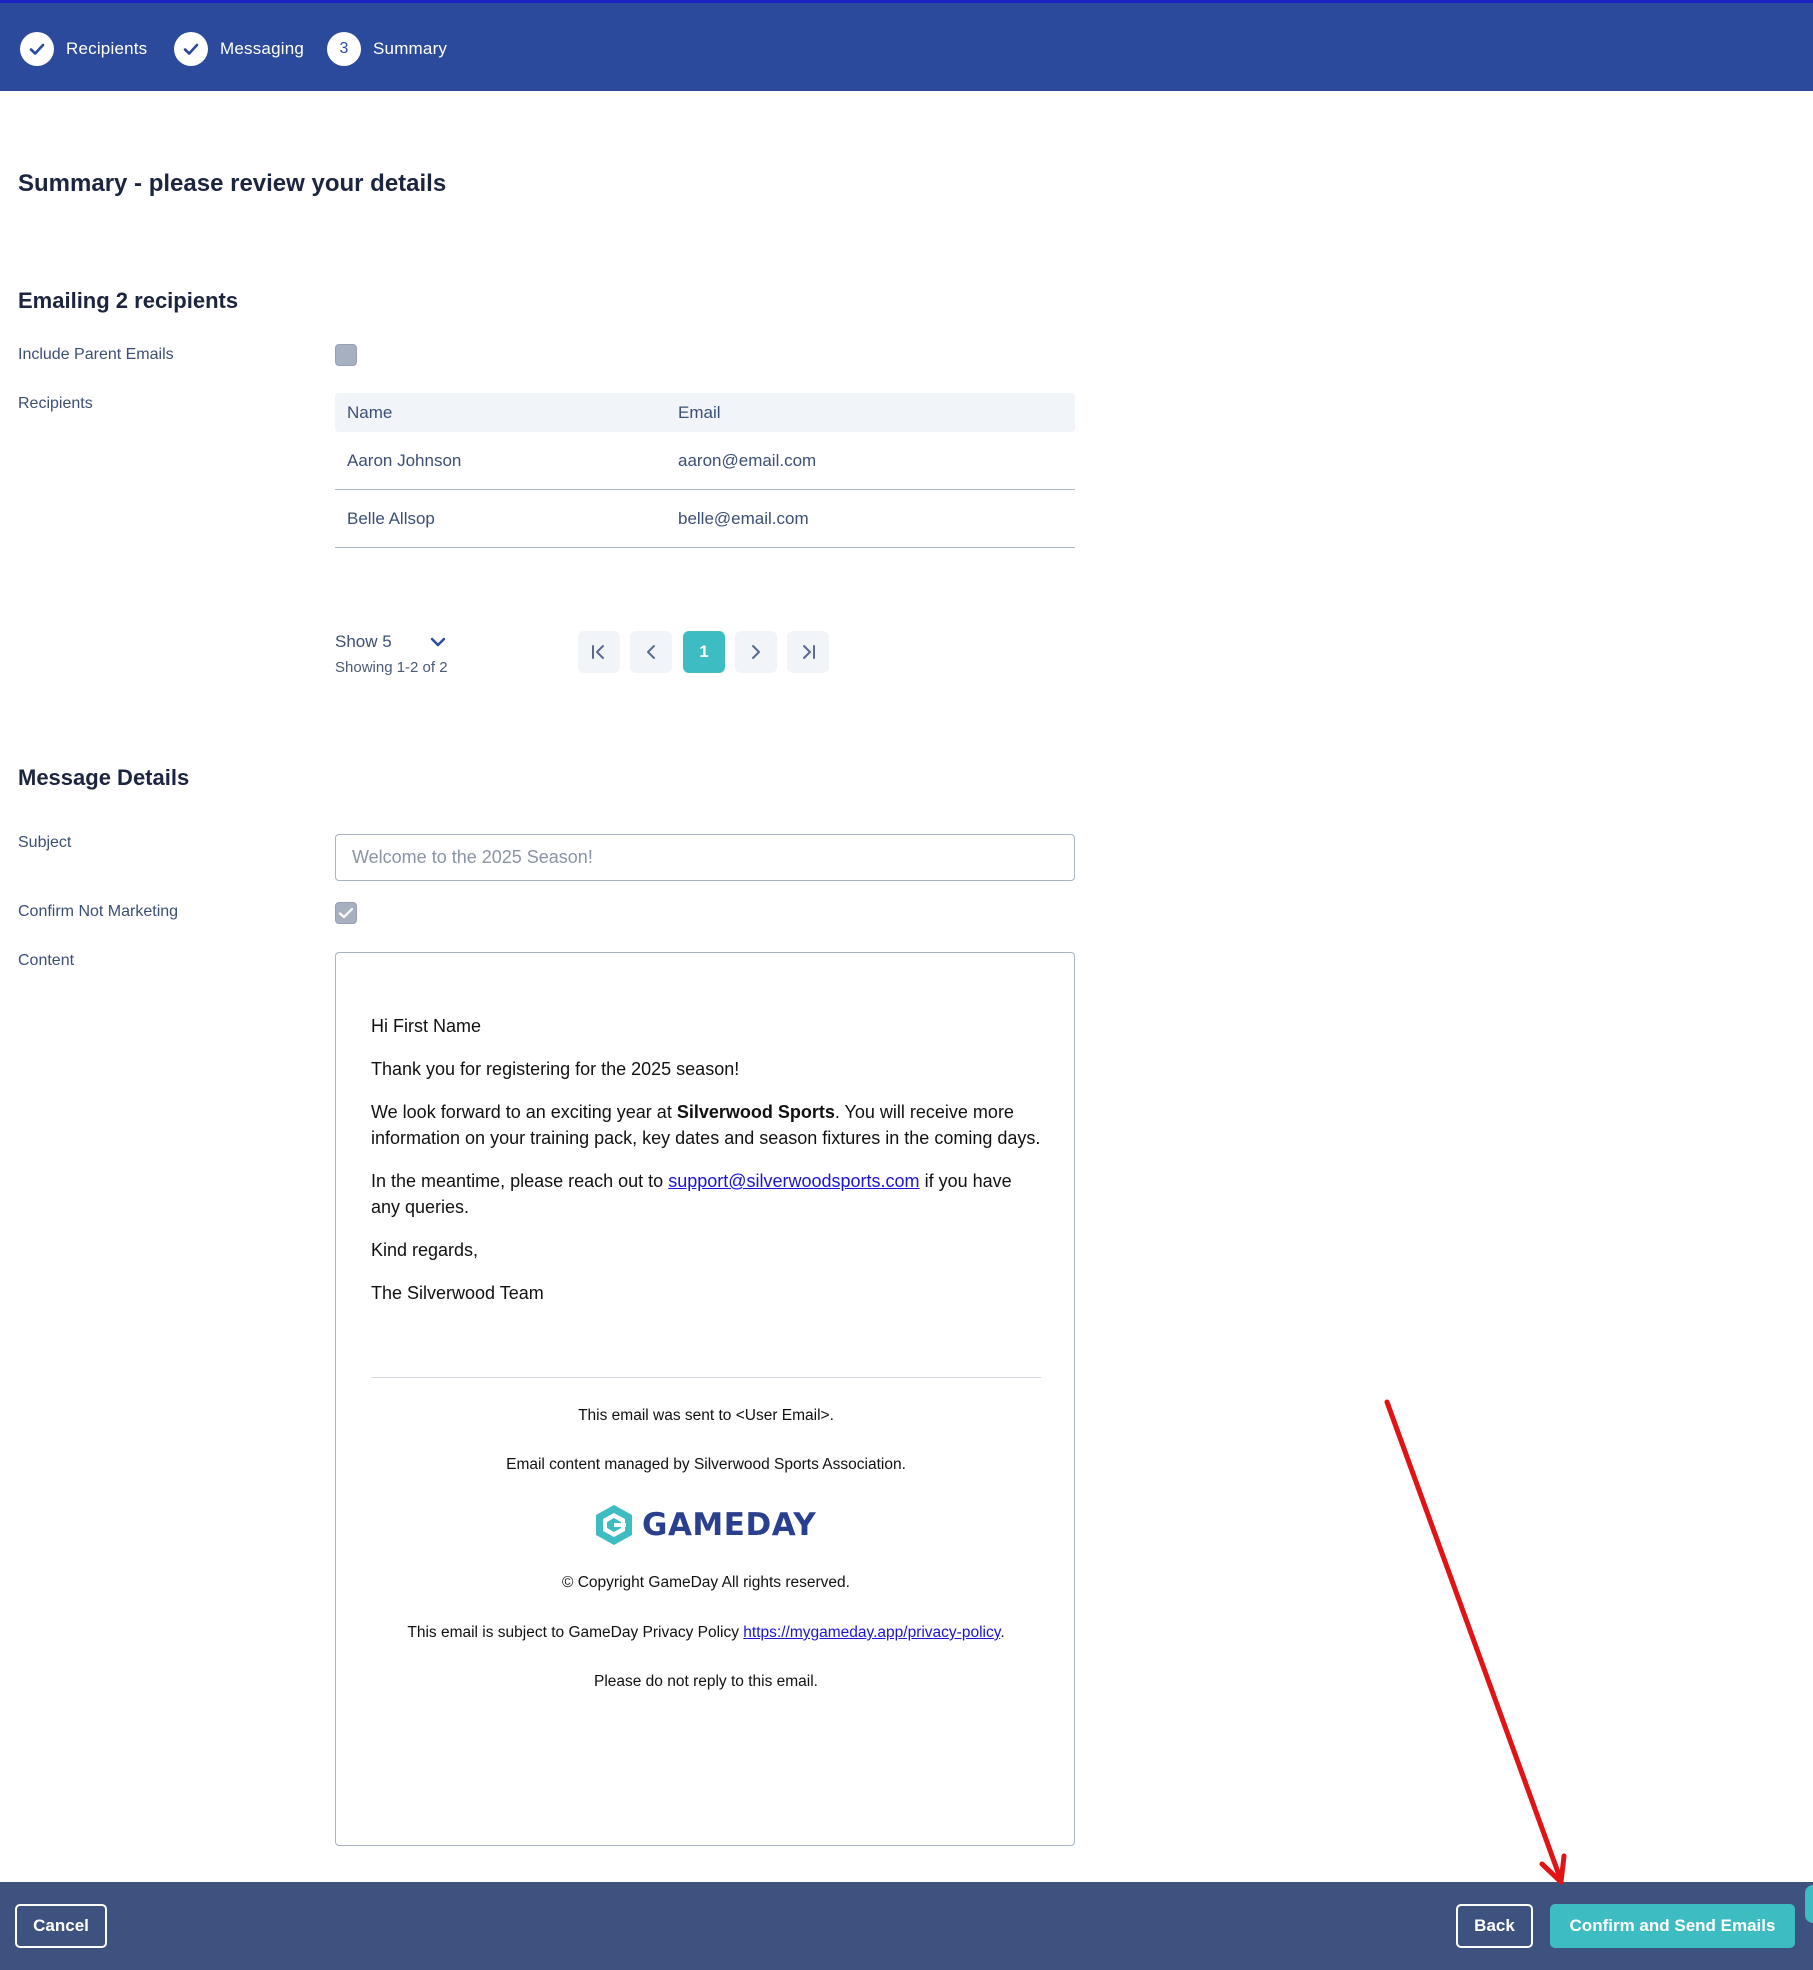  Describe the element at coordinates (706, 1582) in the screenshot. I see `footer-copyright: © Copyright GameDay All rights reserved.` at that location.